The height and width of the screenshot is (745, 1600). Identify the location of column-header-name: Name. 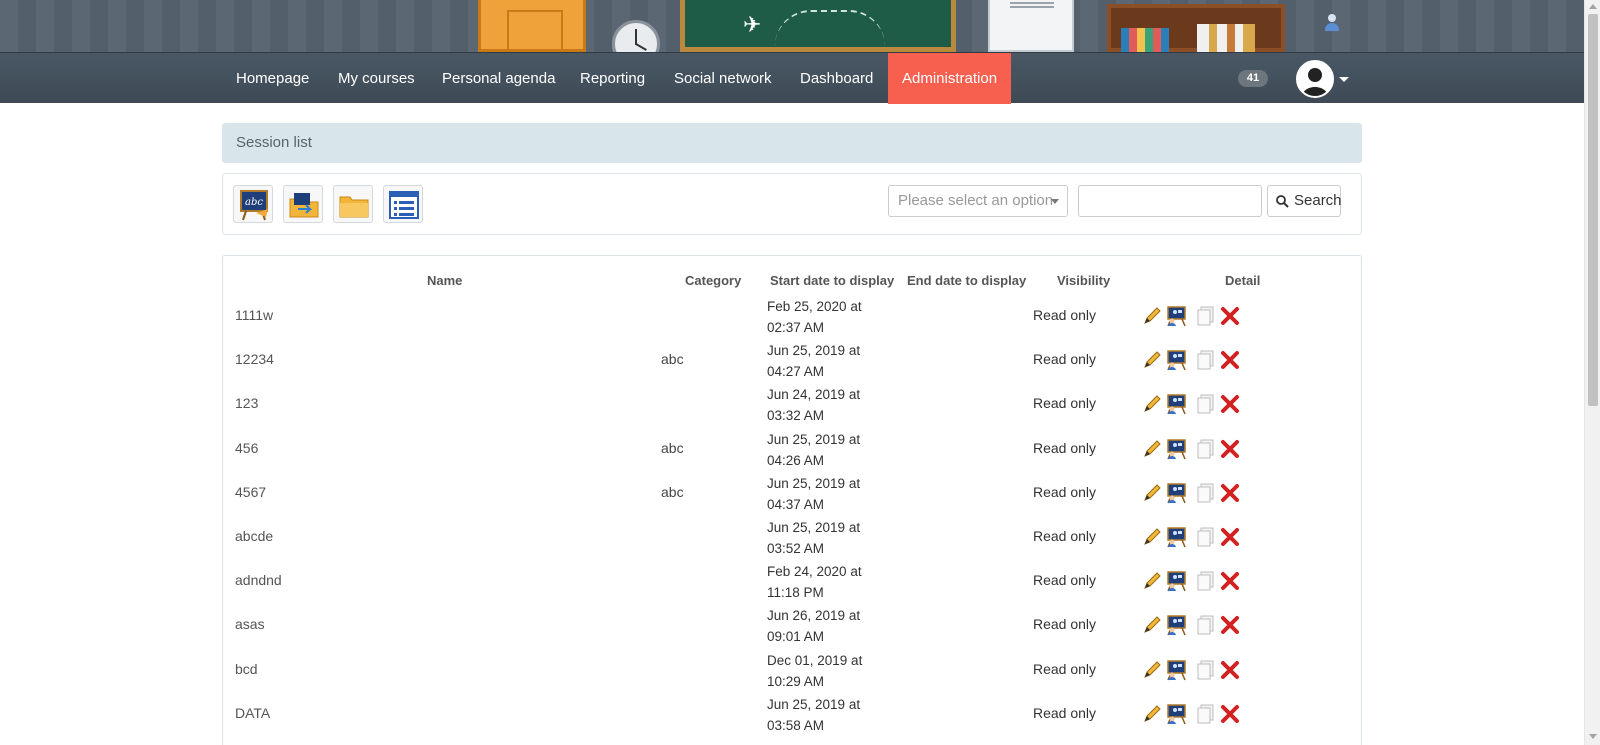
(444, 280).